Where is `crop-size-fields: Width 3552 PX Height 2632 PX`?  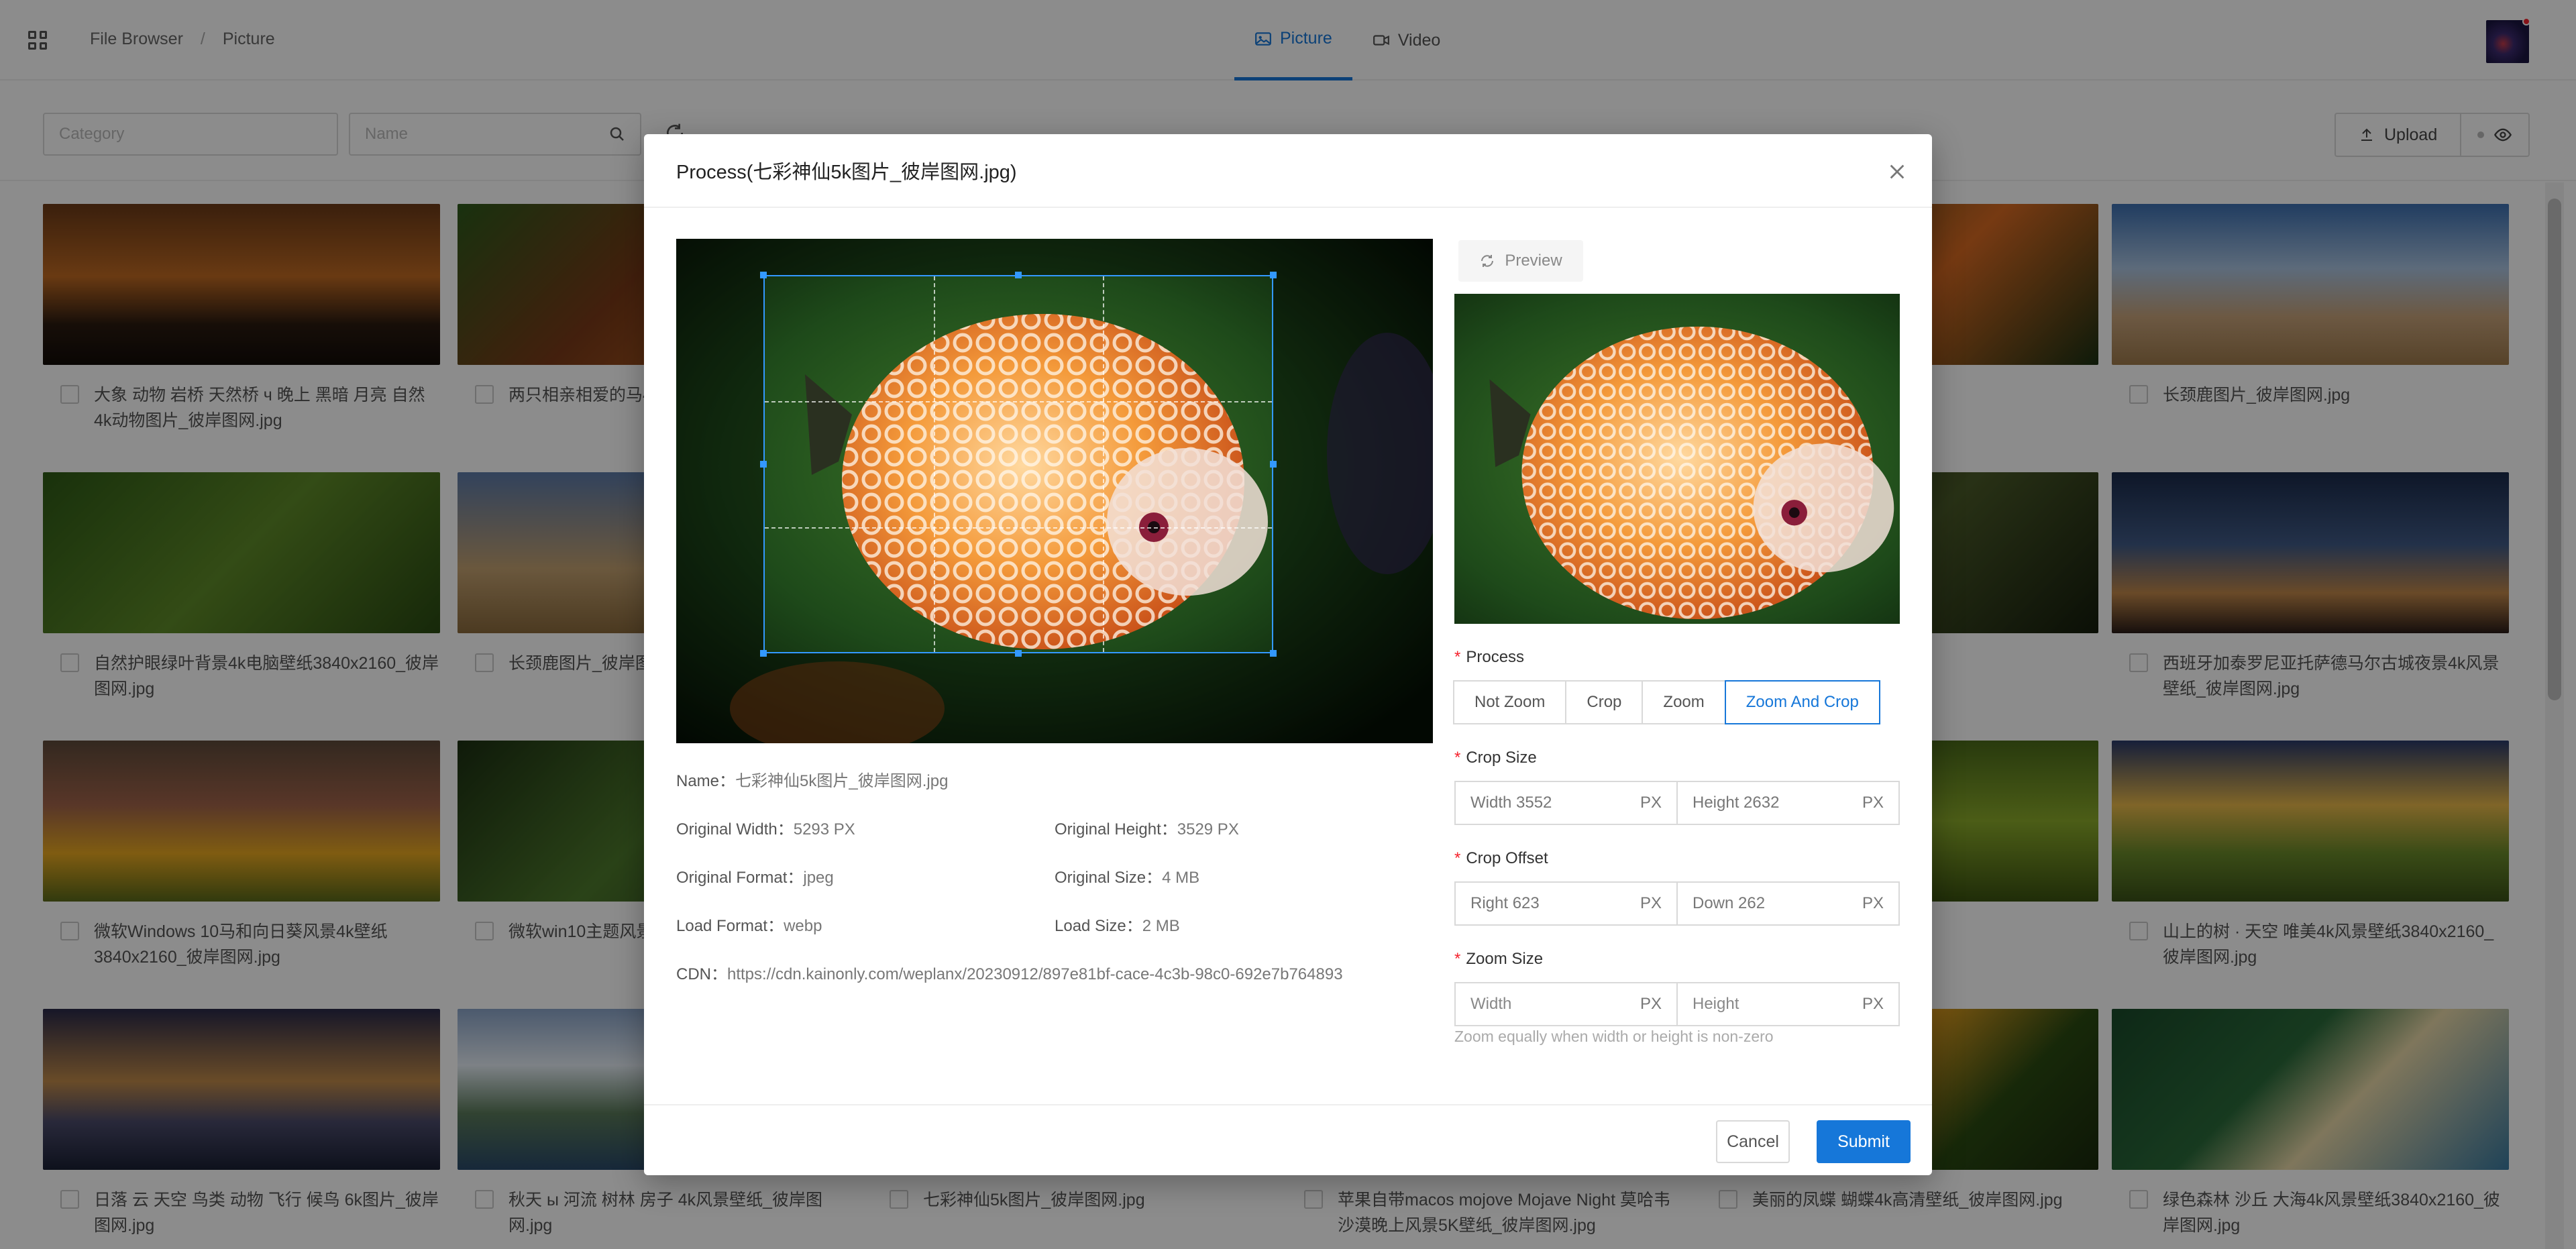
crop-size-fields: Width 3552 PX Height 2632 PX is located at coordinates (1677, 803).